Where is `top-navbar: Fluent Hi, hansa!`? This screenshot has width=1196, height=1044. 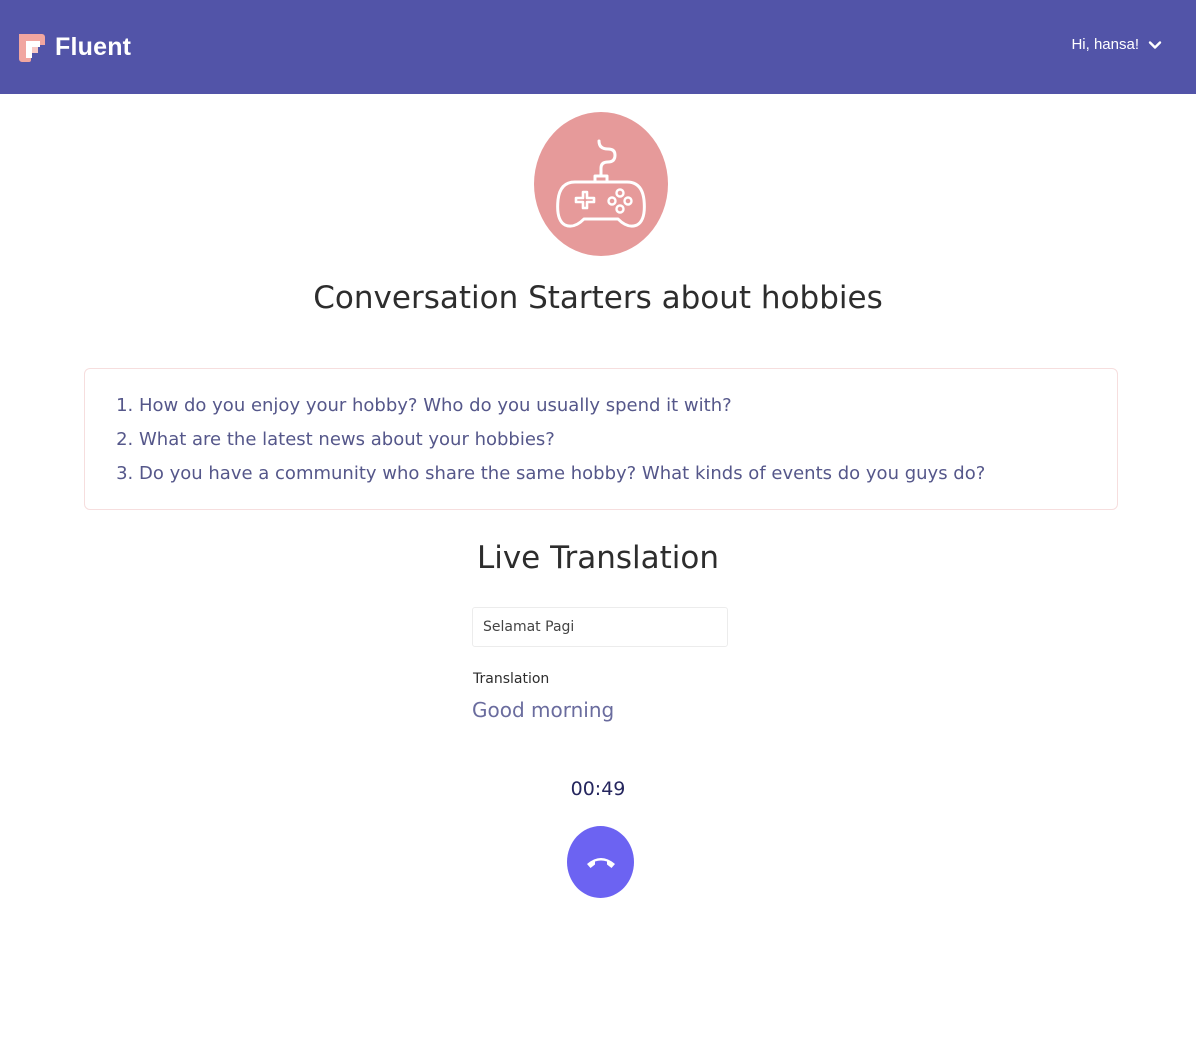
top-navbar: Fluent Hi, hansa! is located at coordinates (598, 47).